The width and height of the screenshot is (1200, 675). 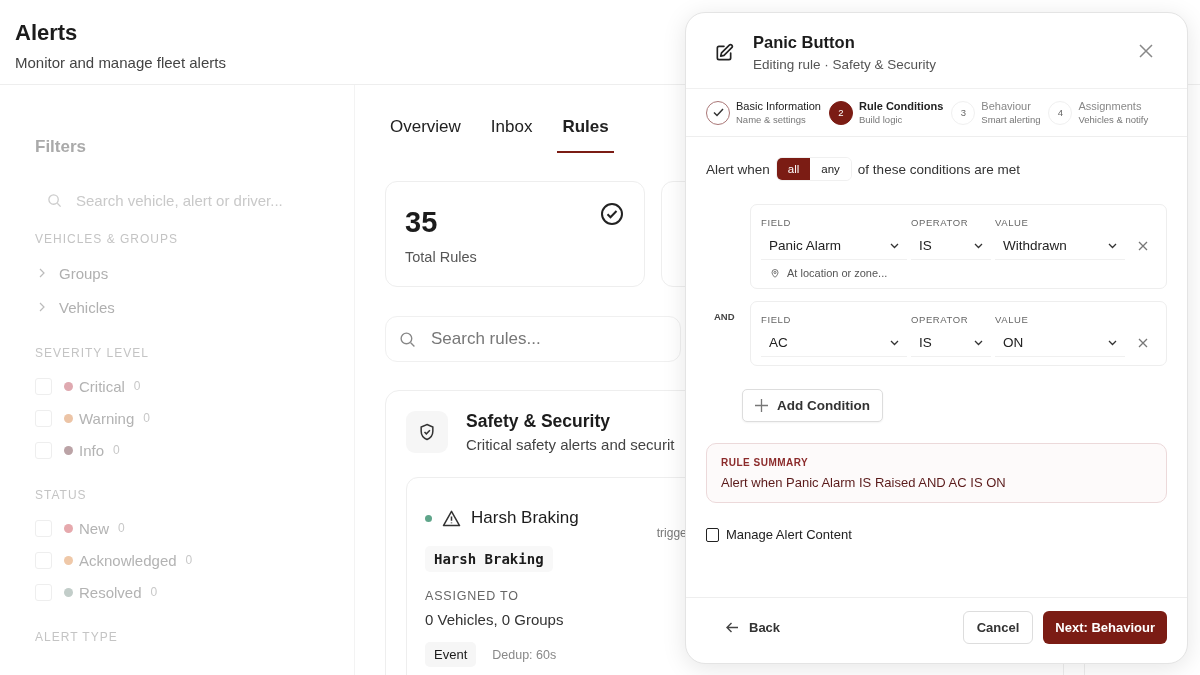 I want to click on rule-name: Harsh Braking, so click(x=525, y=518).